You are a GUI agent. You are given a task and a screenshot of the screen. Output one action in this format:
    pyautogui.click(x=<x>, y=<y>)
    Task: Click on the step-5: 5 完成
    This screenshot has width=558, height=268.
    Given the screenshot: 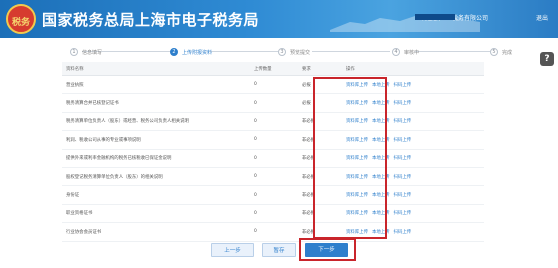 What is the action you would take?
    pyautogui.click(x=501, y=52)
    